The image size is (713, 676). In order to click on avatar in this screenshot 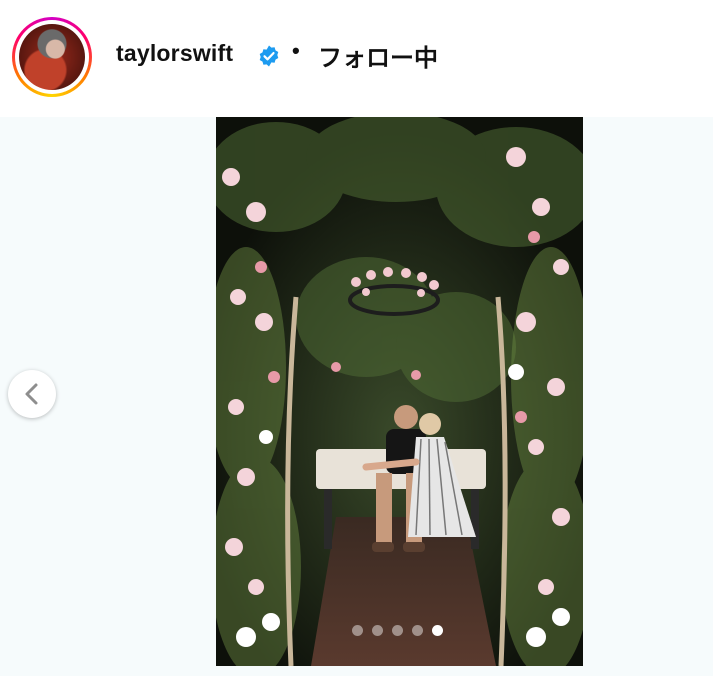, I will do `click(52, 57)`.